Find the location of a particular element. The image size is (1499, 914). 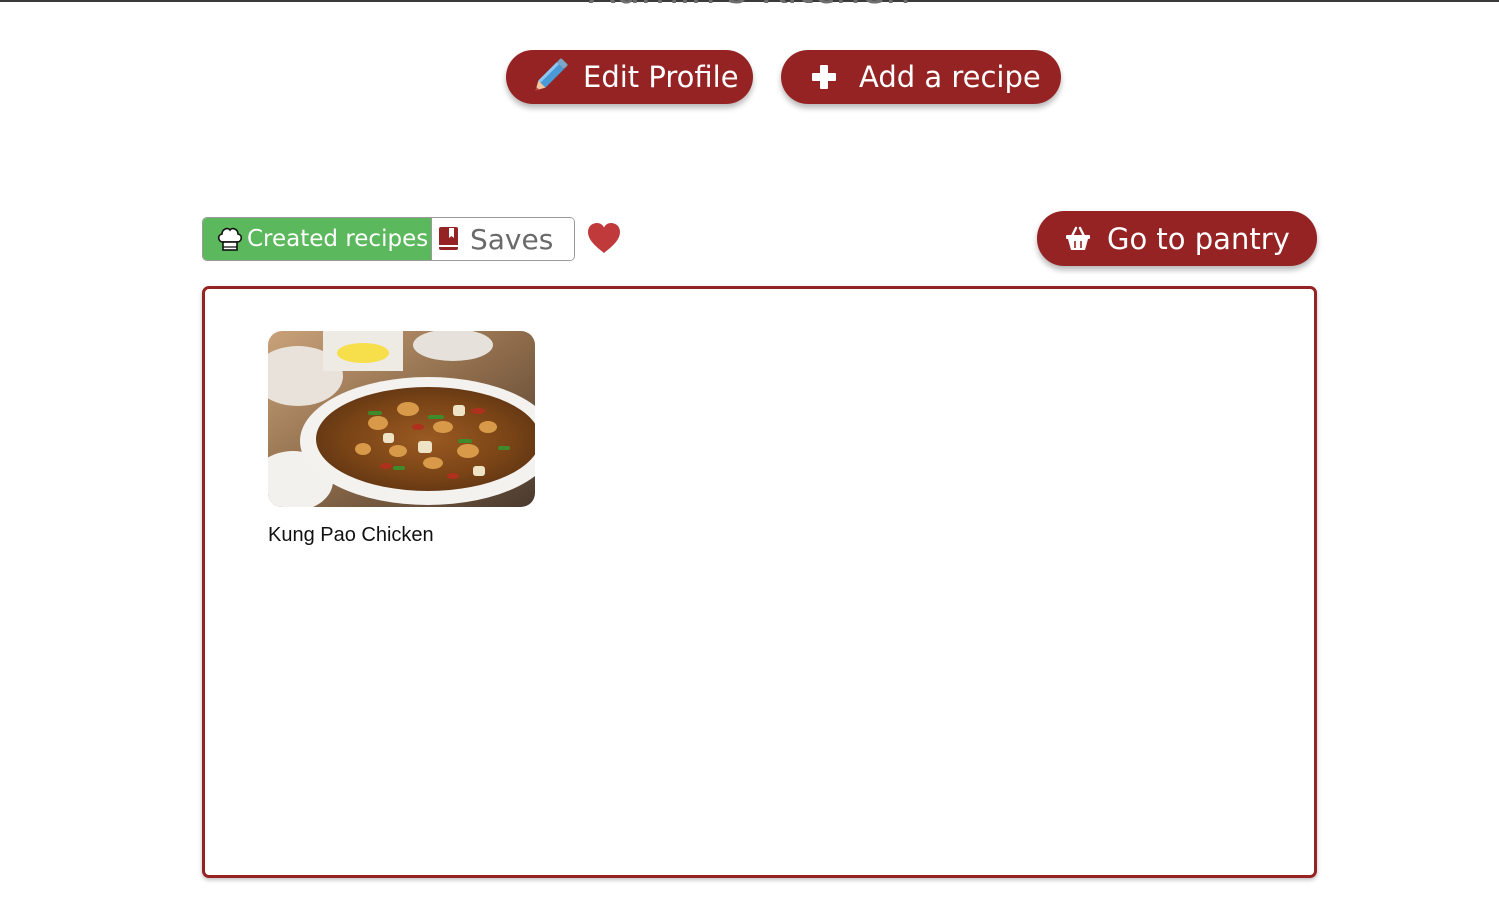

recipe-card: Kung Pao Chicken is located at coordinates (401, 439).